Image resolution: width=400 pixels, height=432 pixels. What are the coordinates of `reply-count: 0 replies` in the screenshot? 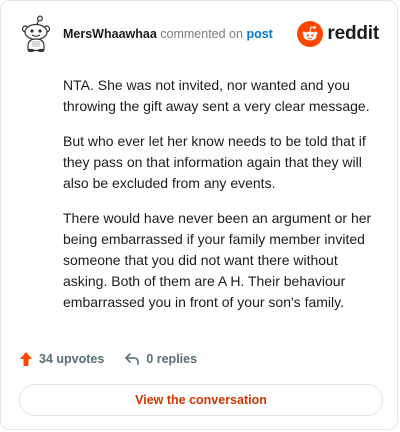 It's located at (172, 359).